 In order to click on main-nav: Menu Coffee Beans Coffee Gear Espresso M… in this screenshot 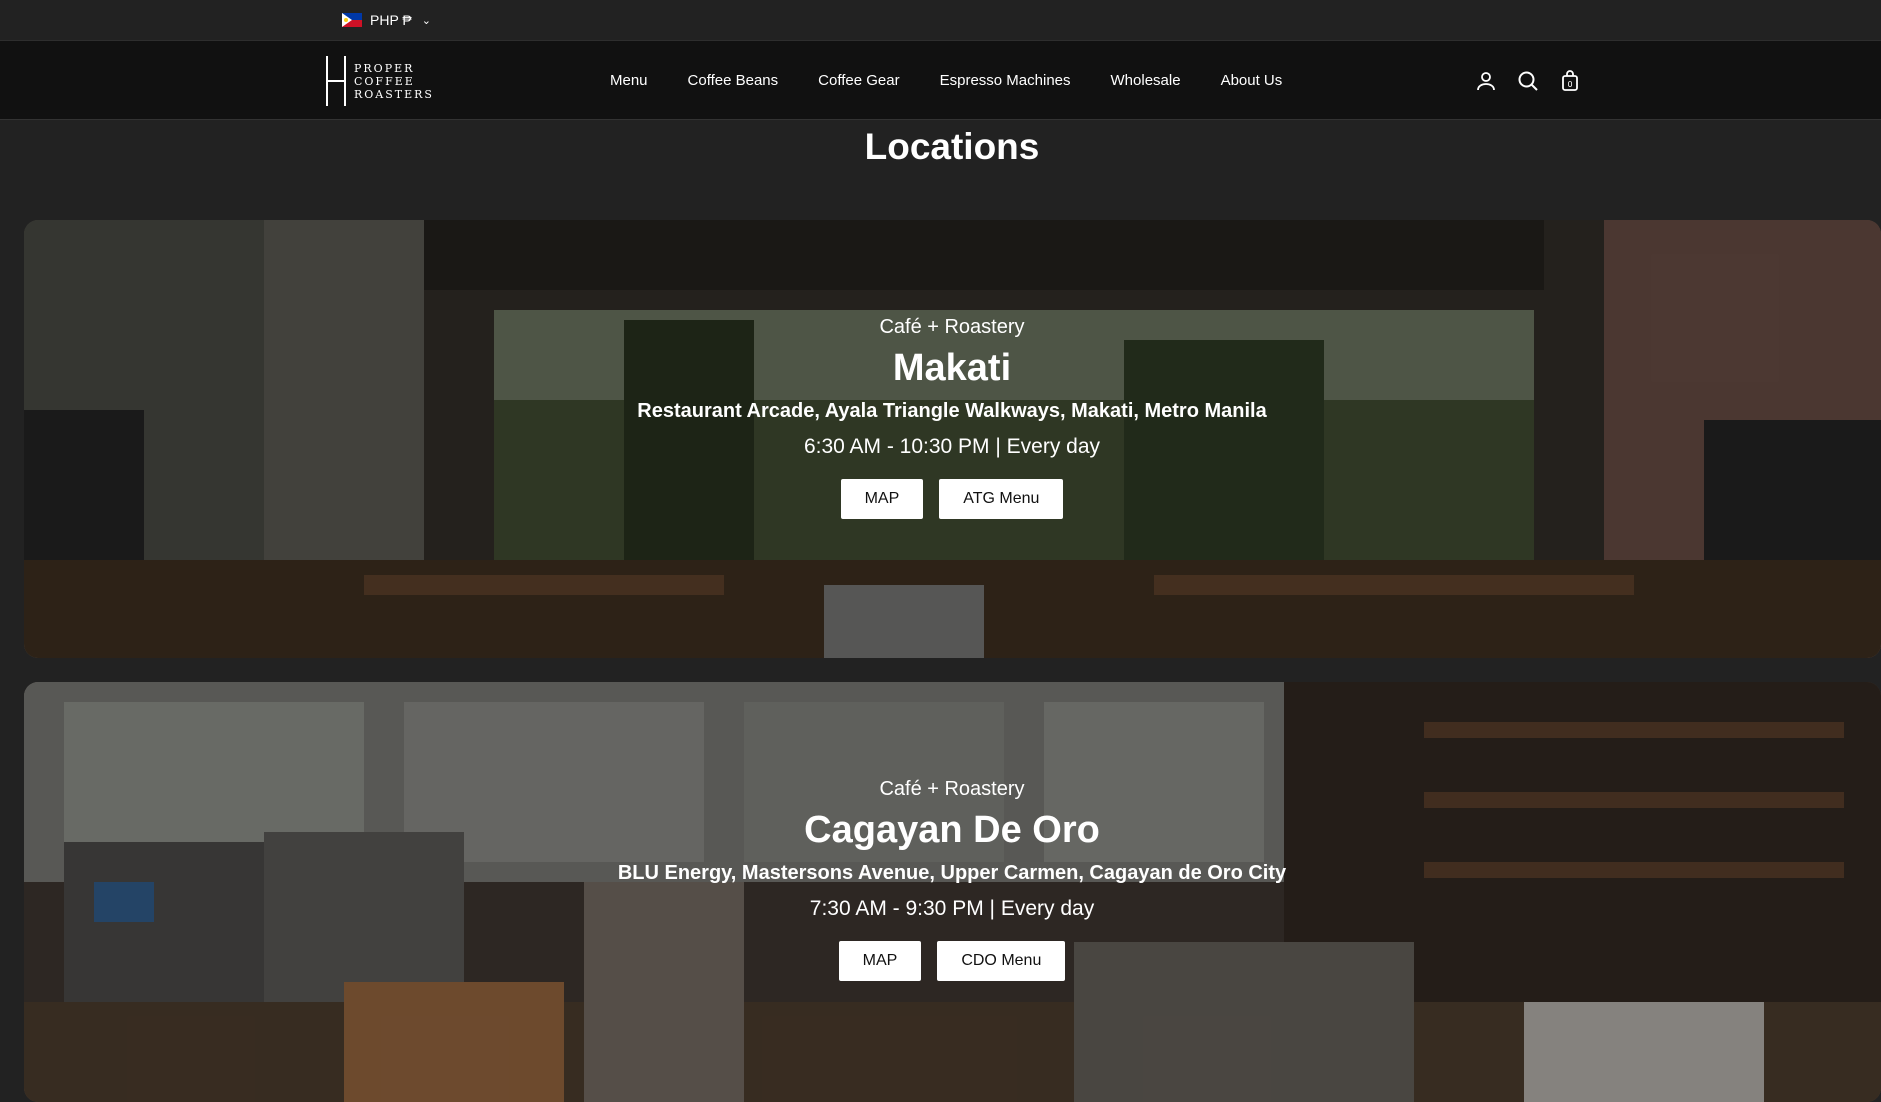, I will do `click(946, 80)`.